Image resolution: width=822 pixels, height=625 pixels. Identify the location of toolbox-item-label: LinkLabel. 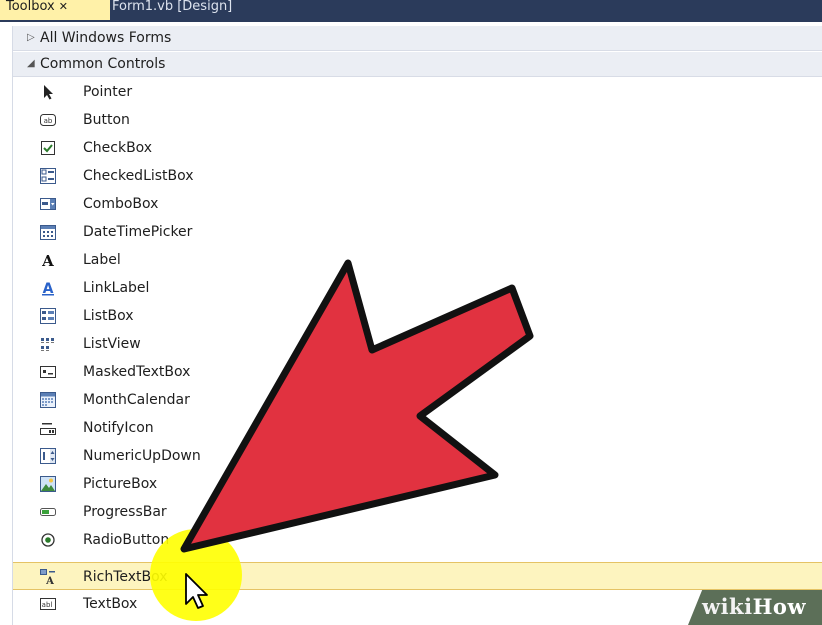
(116, 288).